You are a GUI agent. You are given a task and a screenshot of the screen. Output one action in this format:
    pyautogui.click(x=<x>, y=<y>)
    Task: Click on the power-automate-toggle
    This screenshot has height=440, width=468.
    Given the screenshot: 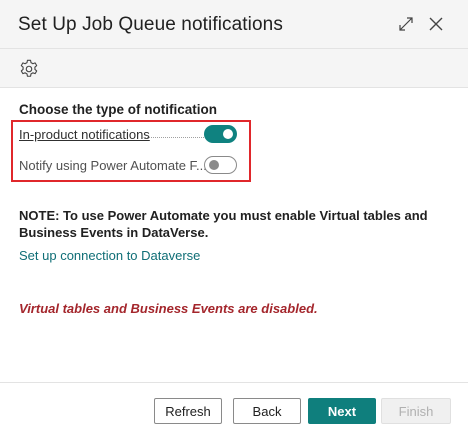 What is the action you would take?
    pyautogui.click(x=220, y=165)
    